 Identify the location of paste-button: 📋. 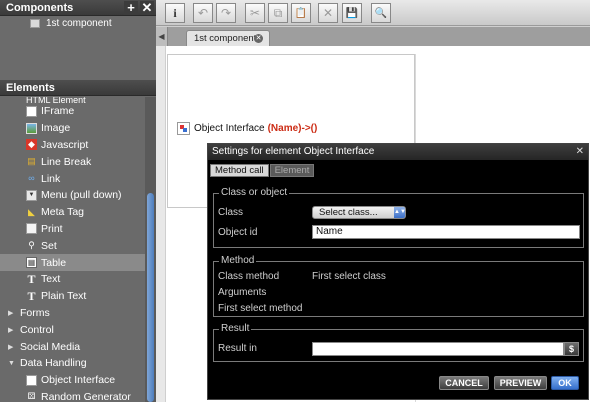
(301, 13).